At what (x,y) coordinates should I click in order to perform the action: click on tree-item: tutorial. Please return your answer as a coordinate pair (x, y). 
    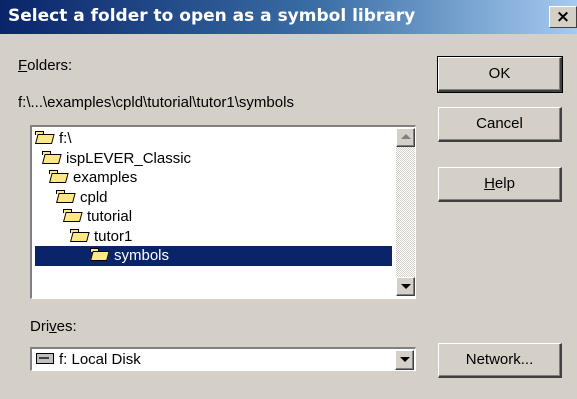
    Looking at the image, I should click on (99, 217).